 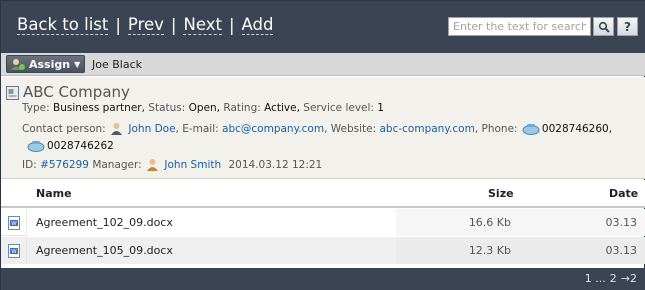 I want to click on manager-link: John Smith, so click(x=192, y=165).